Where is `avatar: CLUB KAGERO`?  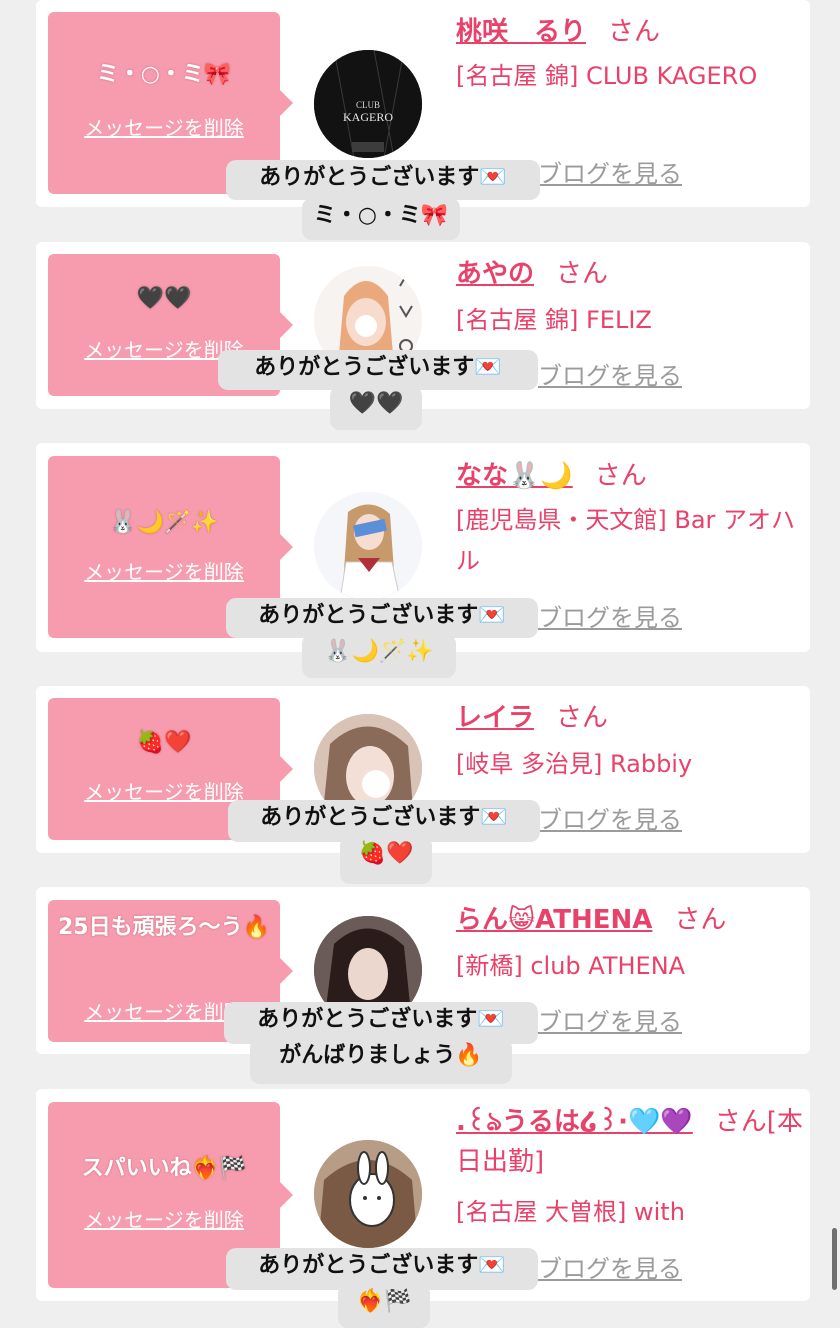 avatar: CLUB KAGERO is located at coordinates (368, 104).